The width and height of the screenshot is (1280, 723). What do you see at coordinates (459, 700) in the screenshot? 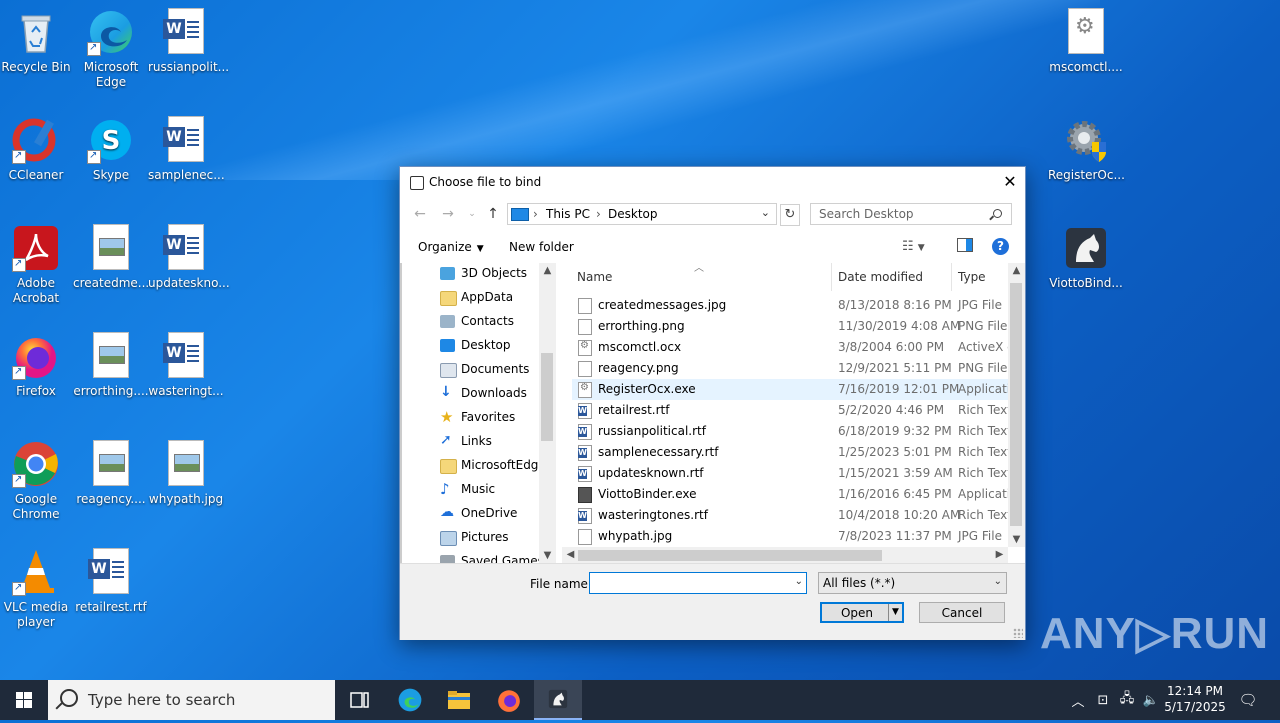
I see `taskbar-file-explorer` at bounding box center [459, 700].